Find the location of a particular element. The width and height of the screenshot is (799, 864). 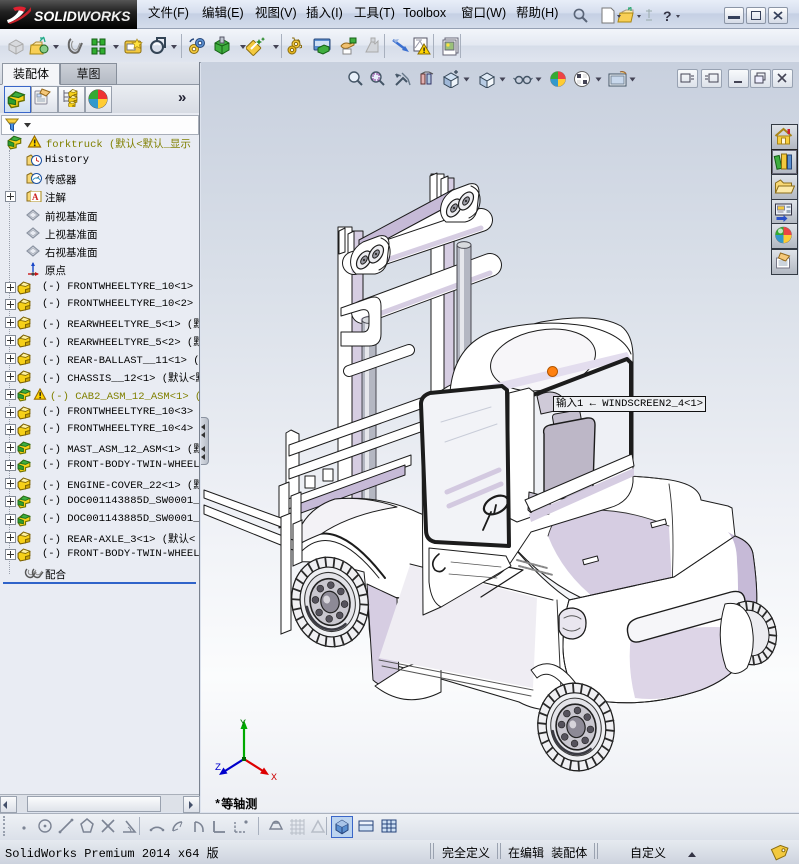

svg-text: Z is located at coordinates (218, 768).